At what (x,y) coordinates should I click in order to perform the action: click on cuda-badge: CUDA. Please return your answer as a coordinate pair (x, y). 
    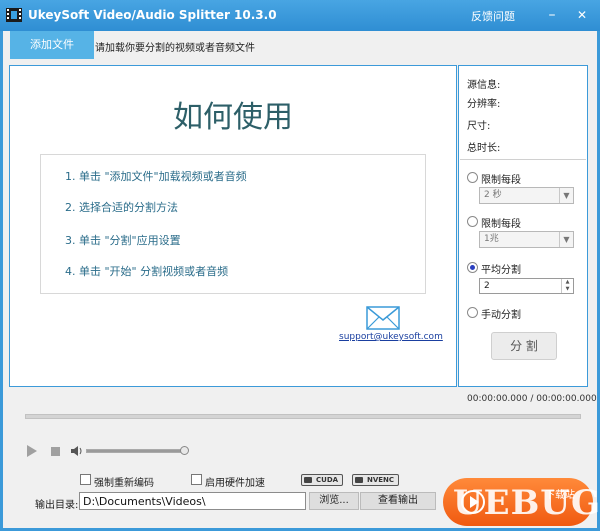
    Looking at the image, I should click on (322, 480).